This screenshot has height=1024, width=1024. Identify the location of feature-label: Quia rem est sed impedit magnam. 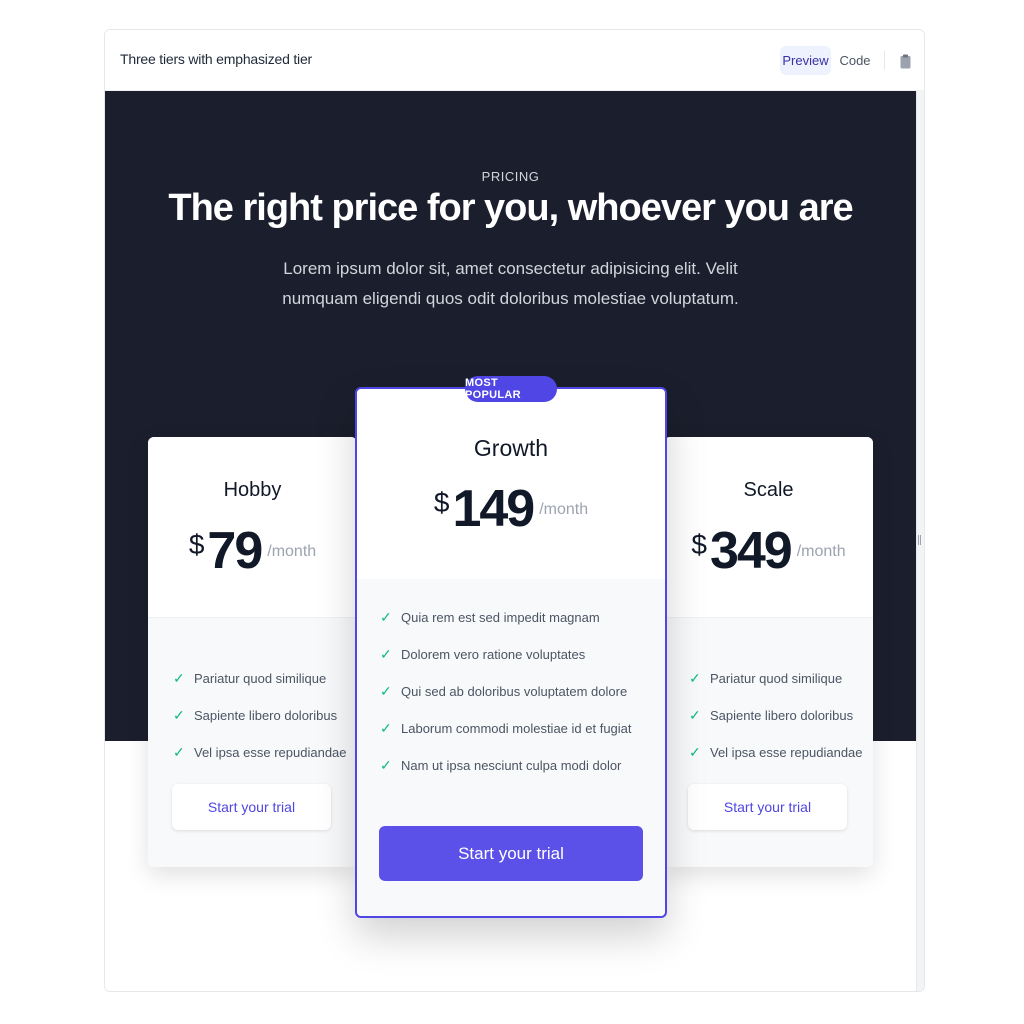
(500, 617).